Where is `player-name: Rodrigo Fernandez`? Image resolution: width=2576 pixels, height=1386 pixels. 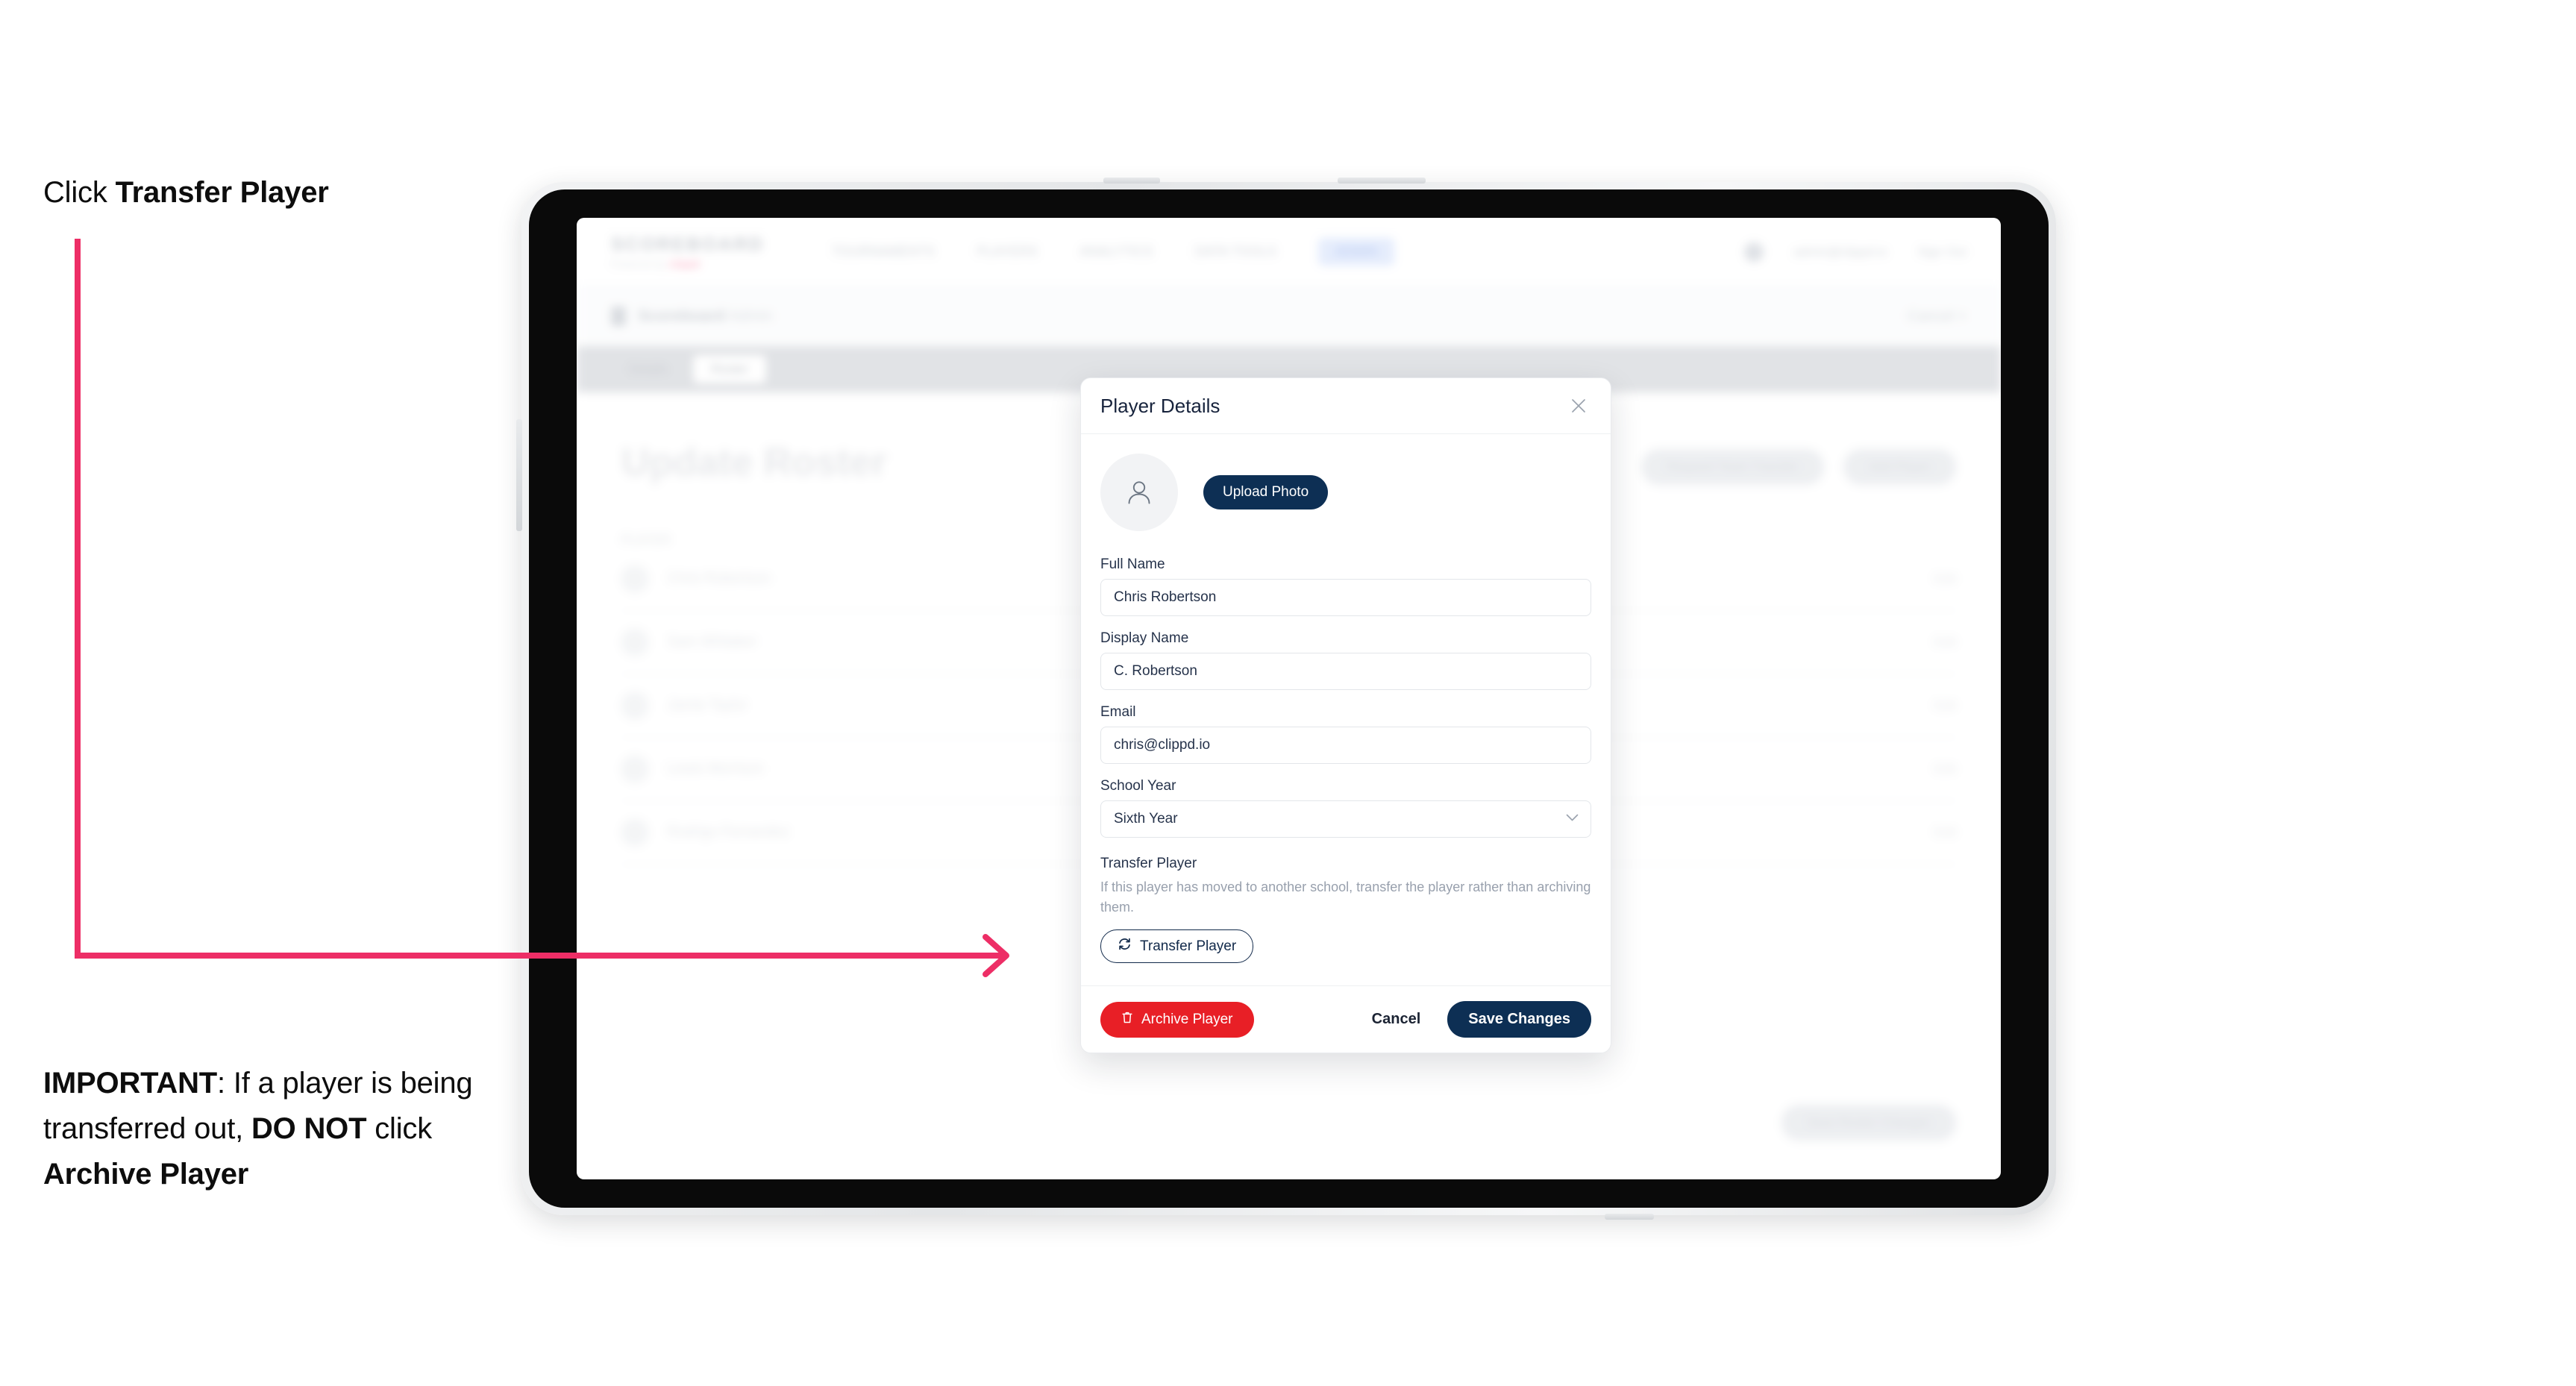 player-name: Rodrigo Fernandez is located at coordinates (728, 832).